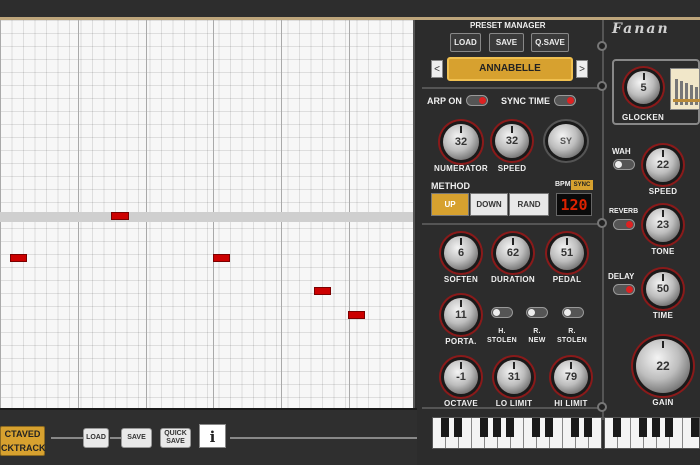 This screenshot has height=465, width=700. Describe the element at coordinates (512, 88) in the screenshot. I see `divider` at that location.